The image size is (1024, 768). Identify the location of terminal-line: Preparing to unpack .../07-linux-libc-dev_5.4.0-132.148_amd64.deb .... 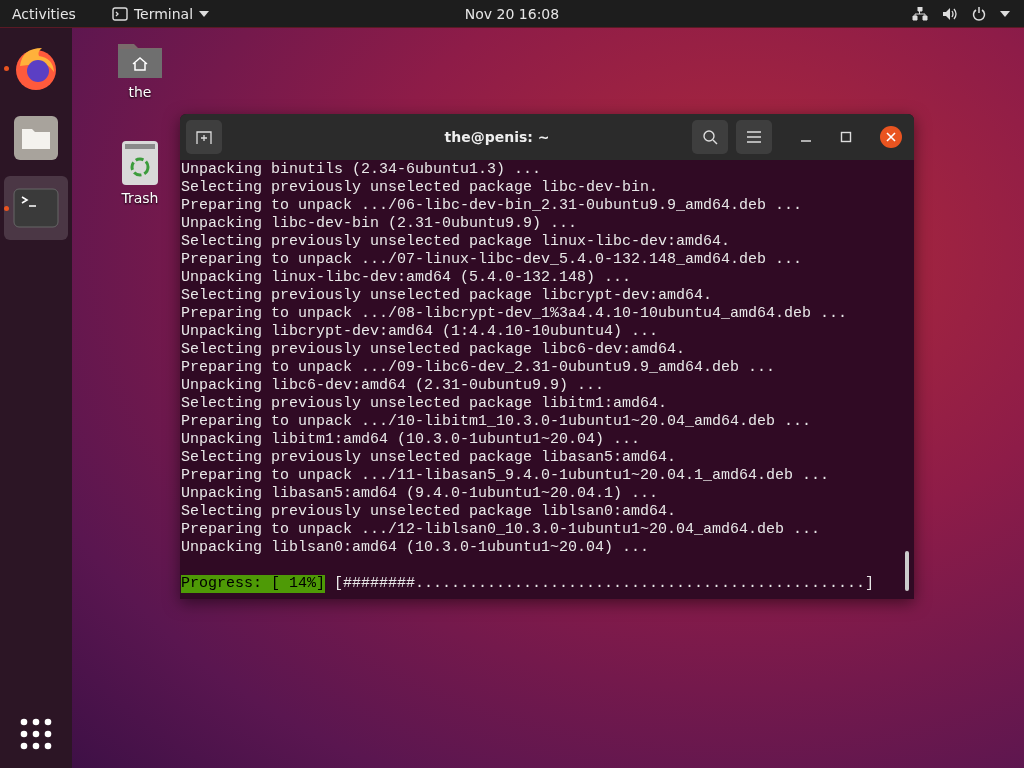
(492, 260).